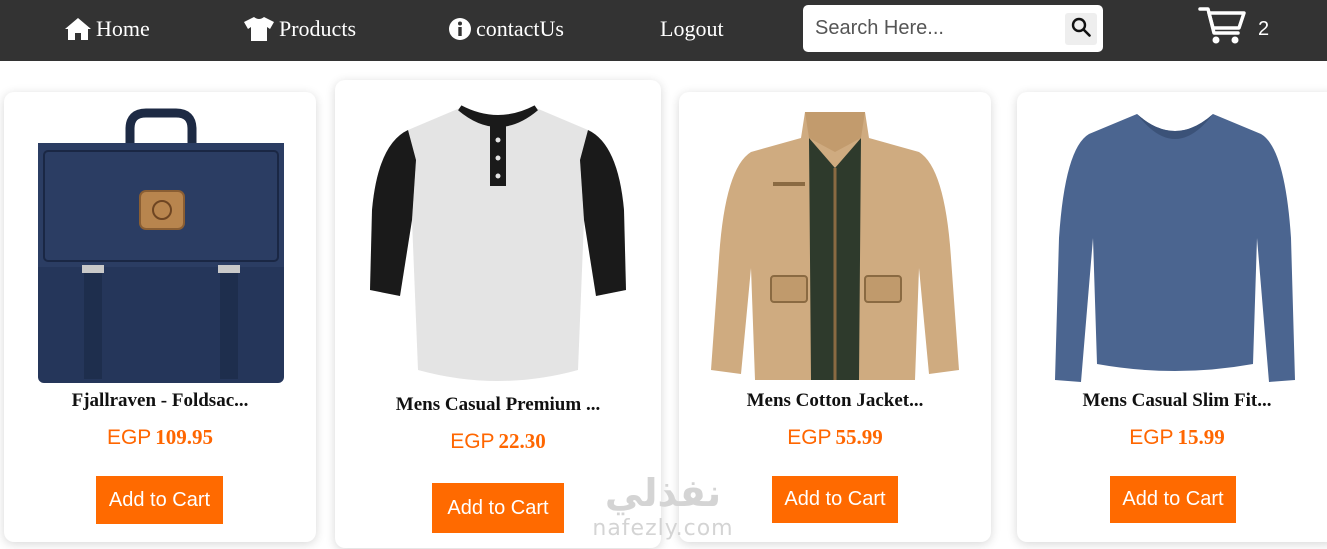  I want to click on cart-count: 2, so click(1264, 28).